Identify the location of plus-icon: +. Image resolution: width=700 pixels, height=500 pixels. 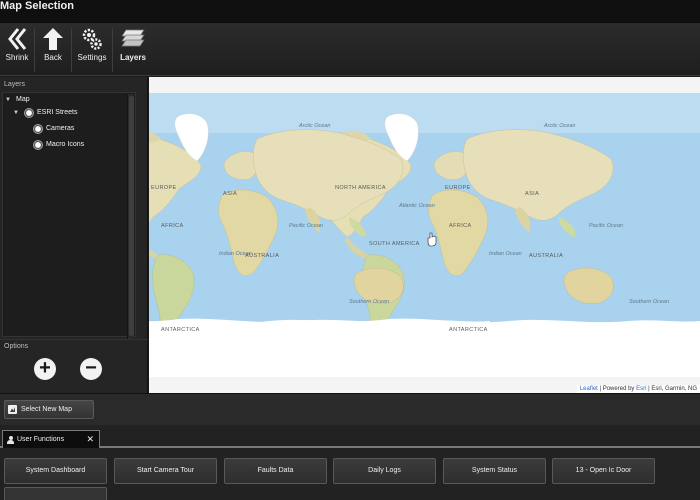
(45, 368).